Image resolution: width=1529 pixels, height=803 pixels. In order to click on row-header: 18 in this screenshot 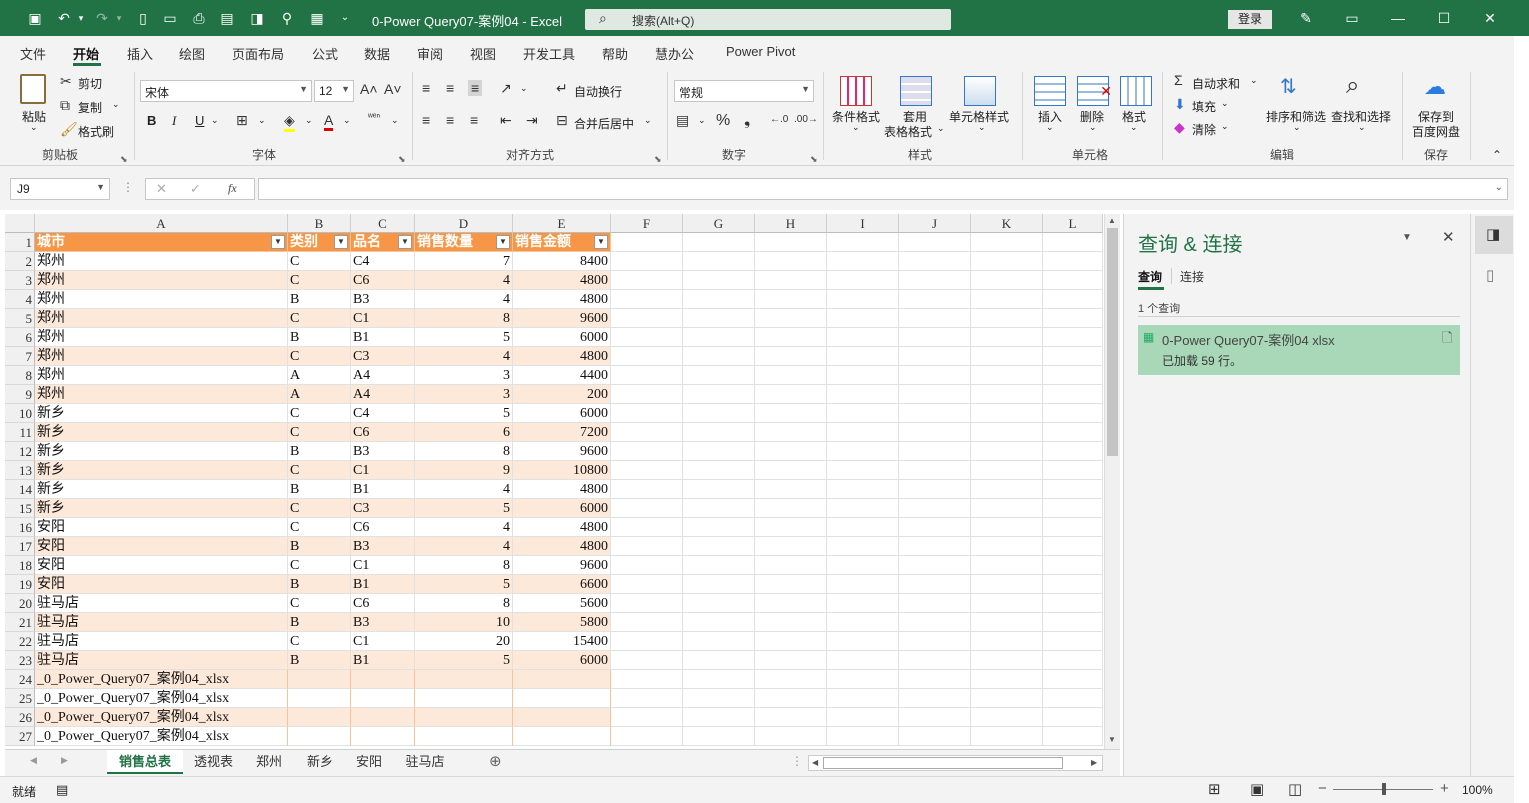, I will do `click(20, 565)`.